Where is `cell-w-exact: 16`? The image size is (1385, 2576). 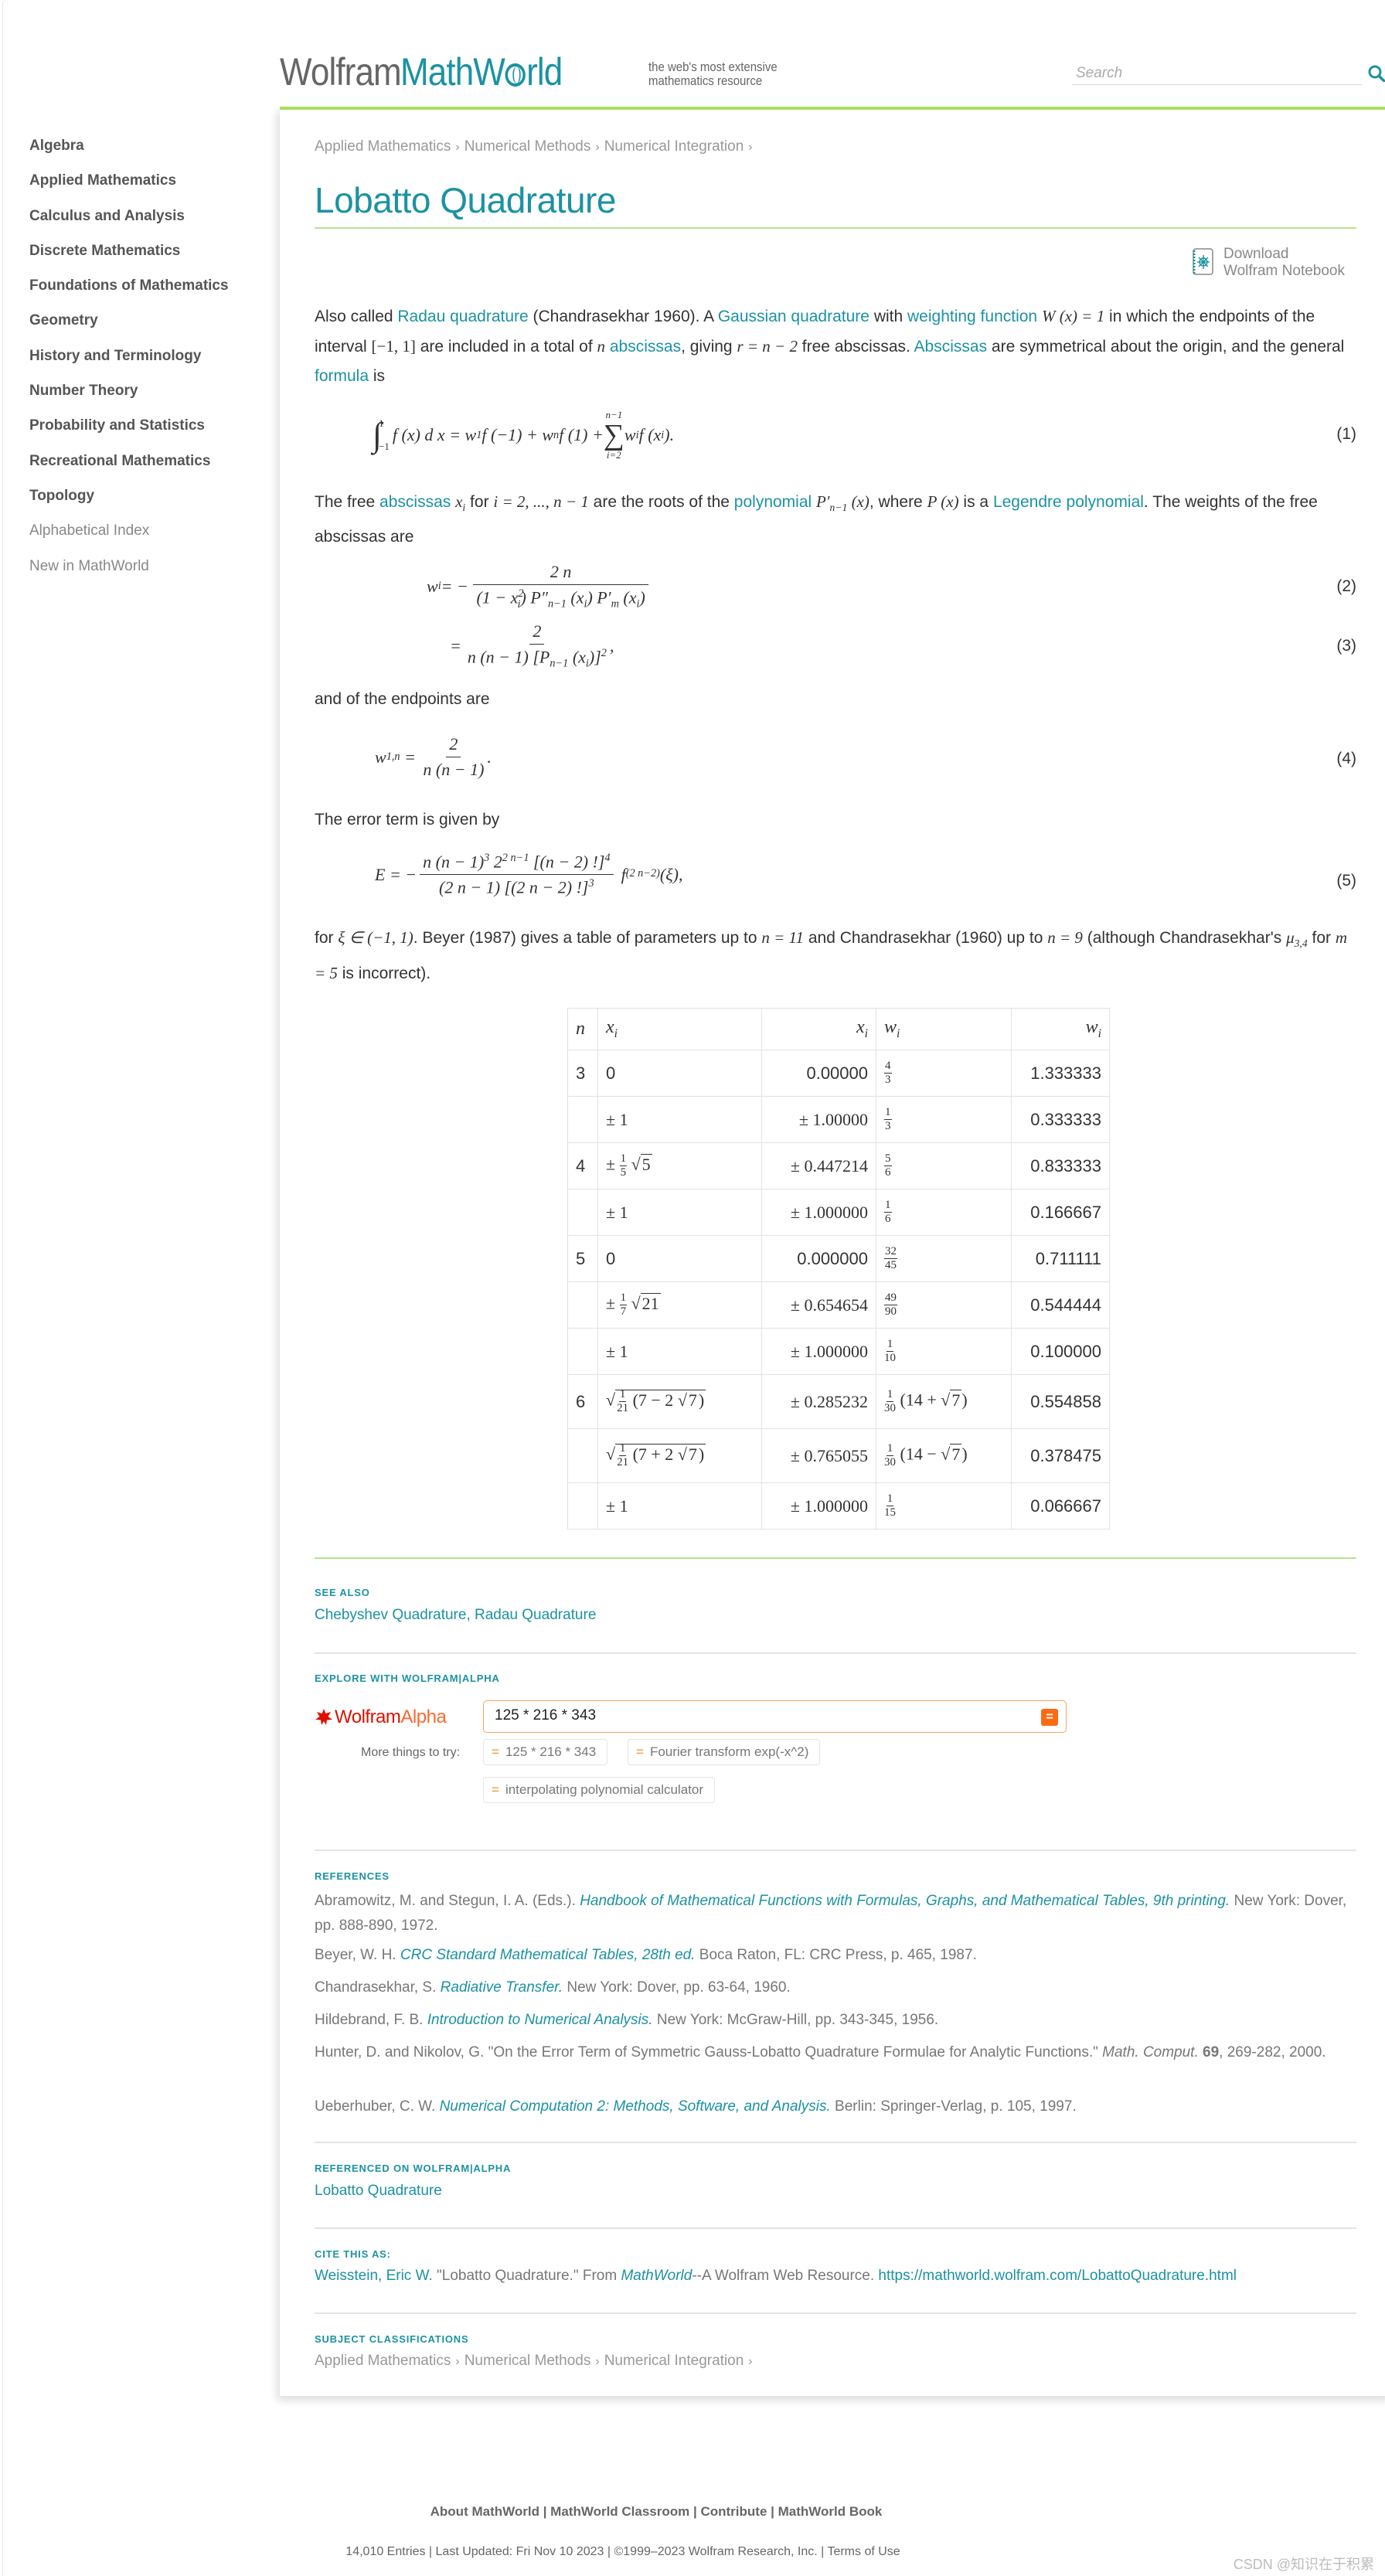
cell-w-exact: 16 is located at coordinates (944, 1212).